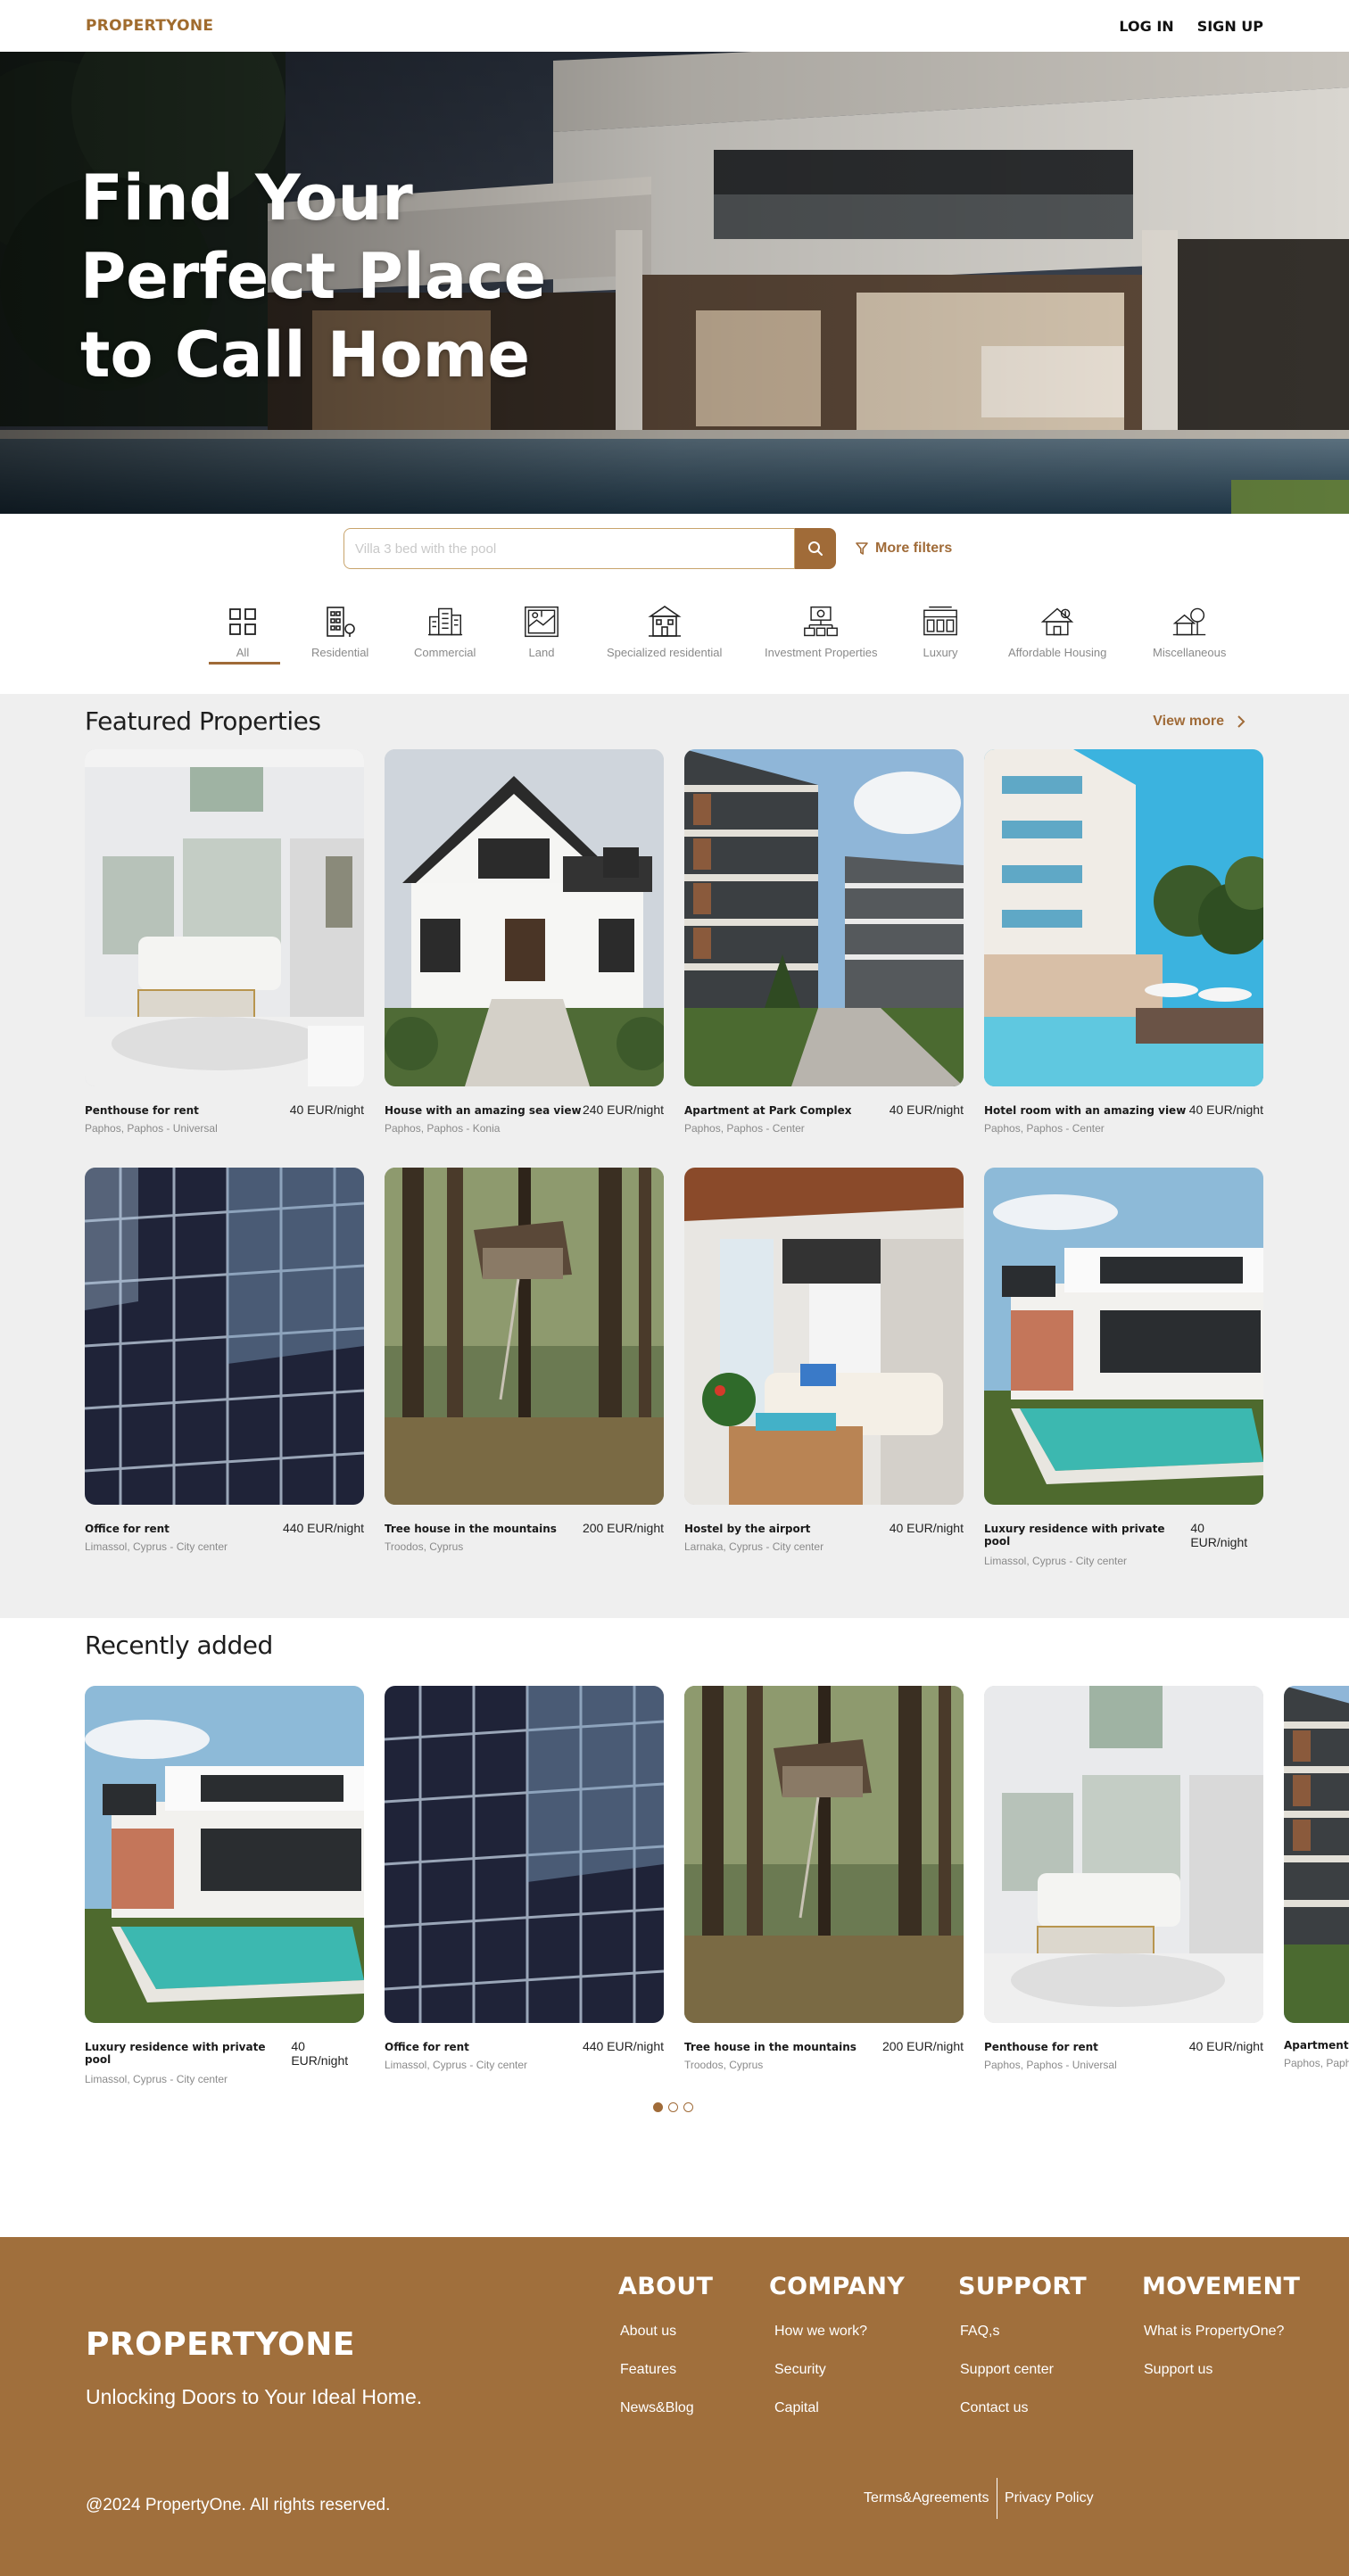 The height and width of the screenshot is (2576, 1349). I want to click on footer-column-title: ABOUT, so click(666, 2286).